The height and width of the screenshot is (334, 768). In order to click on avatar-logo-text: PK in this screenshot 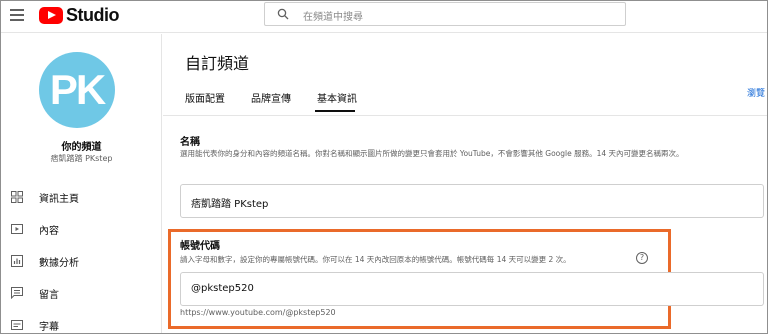, I will do `click(77, 89)`.